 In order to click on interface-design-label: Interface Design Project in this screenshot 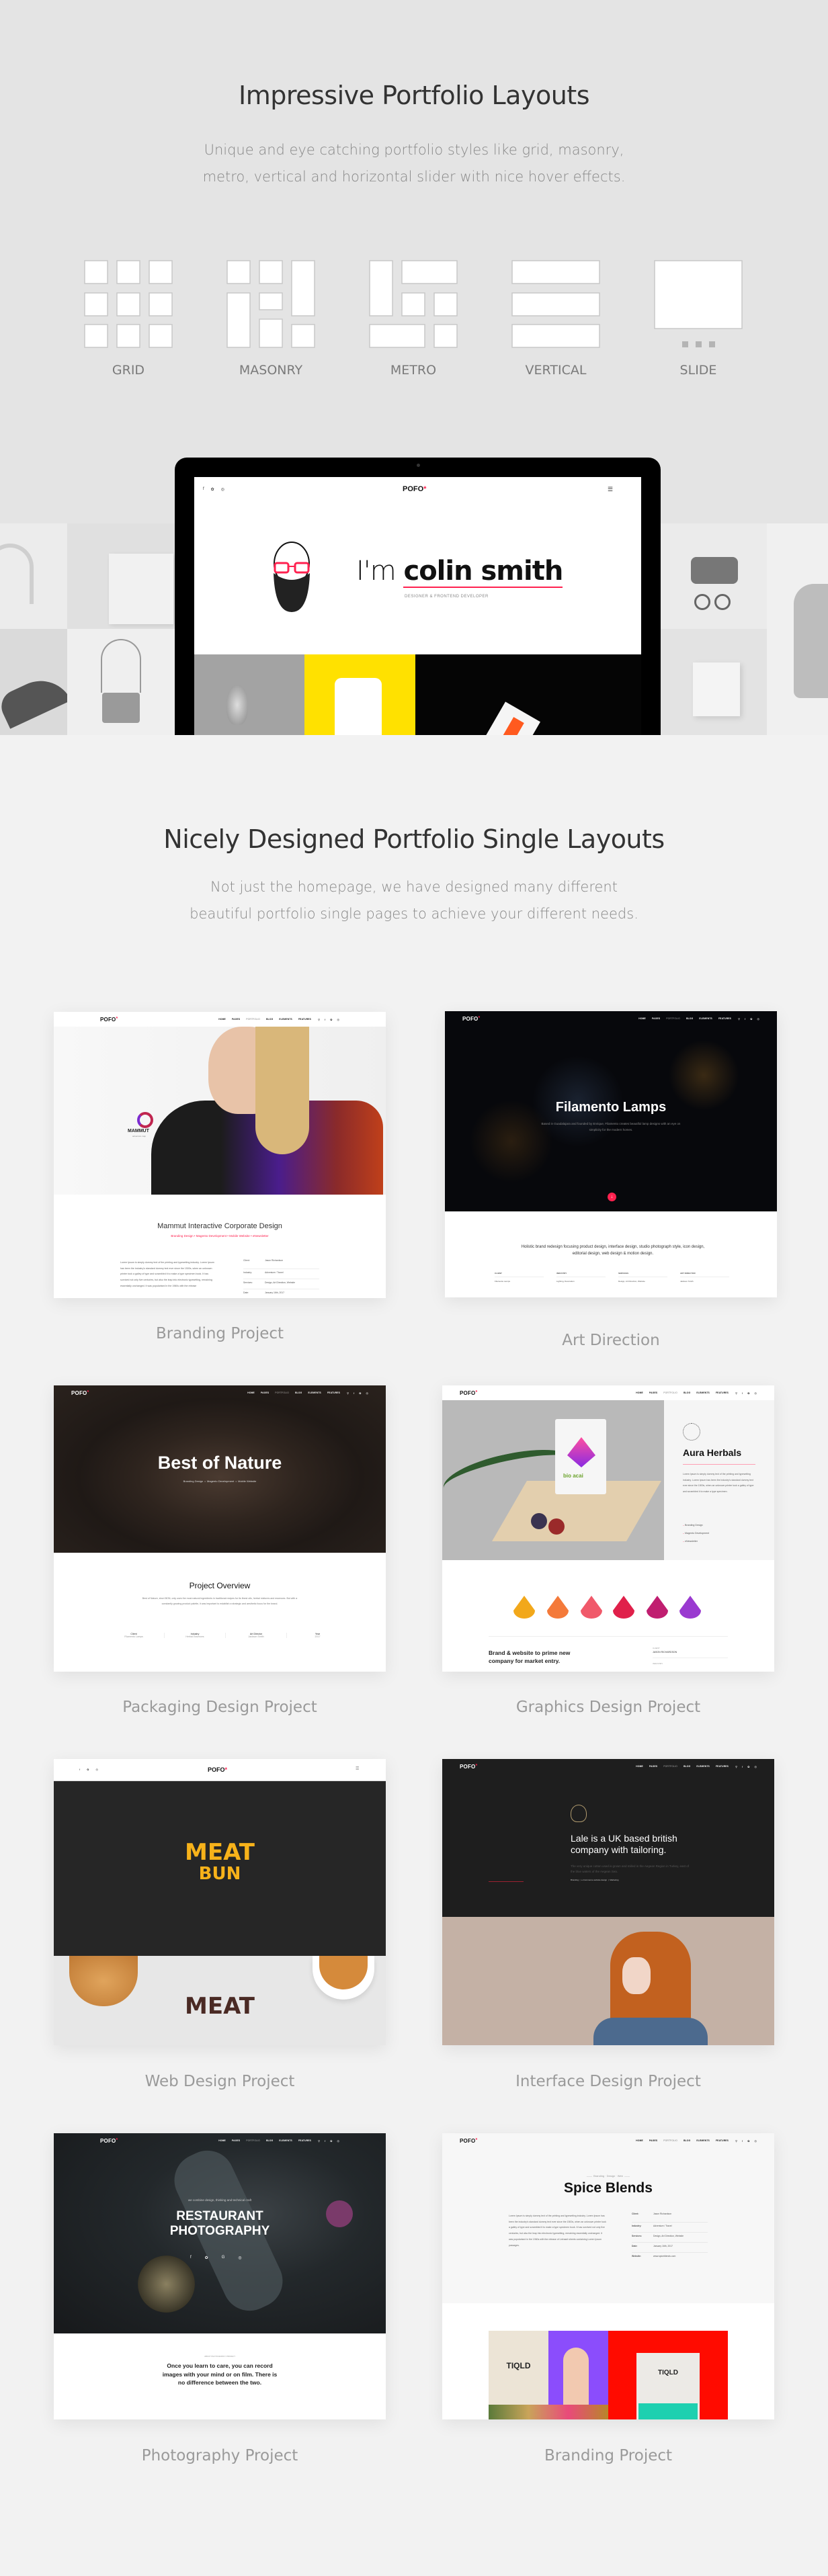, I will do `click(608, 2081)`.